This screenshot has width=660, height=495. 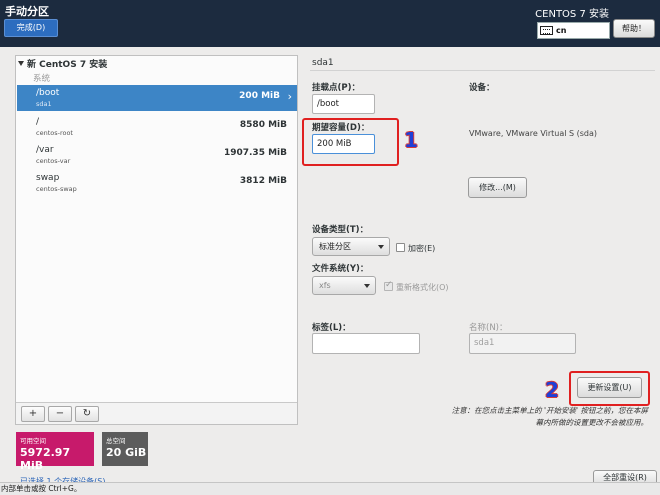 I want to click on mount-item-boot: /boot sda1 200 MiB ›, so click(x=157, y=98).